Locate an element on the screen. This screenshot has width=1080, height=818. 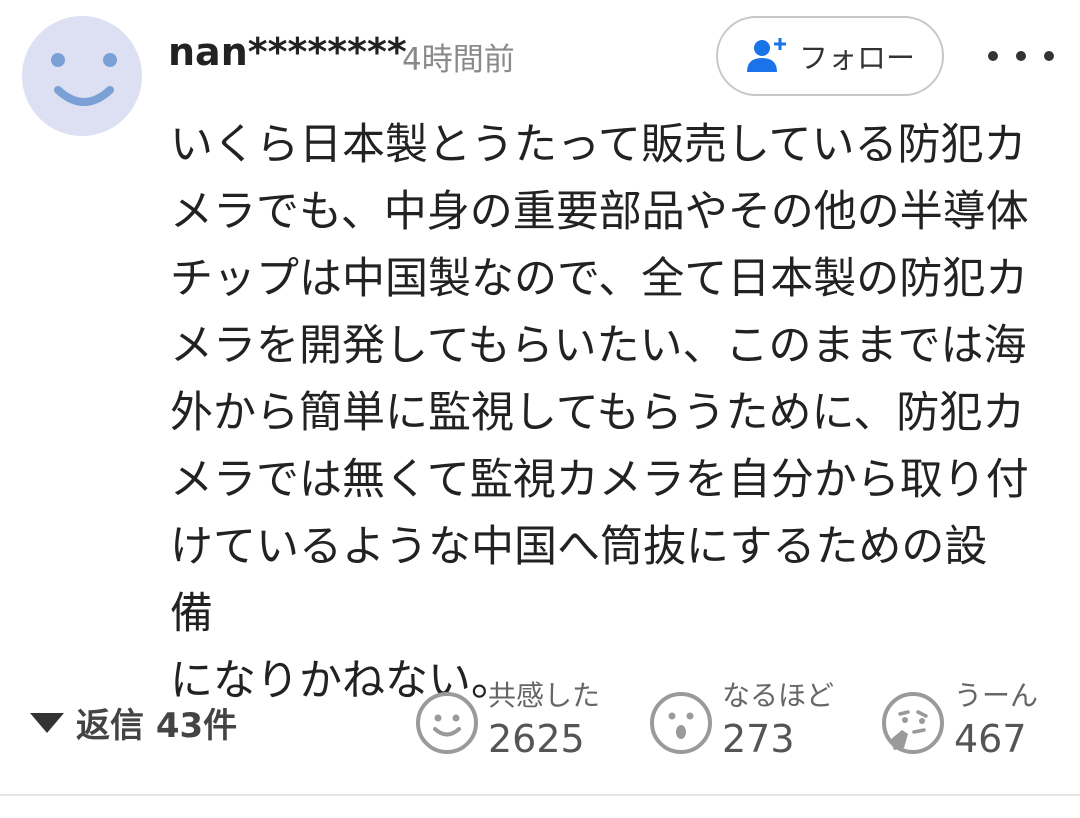
reaction-insightful: なるほど 273 is located at coordinates (741, 723).